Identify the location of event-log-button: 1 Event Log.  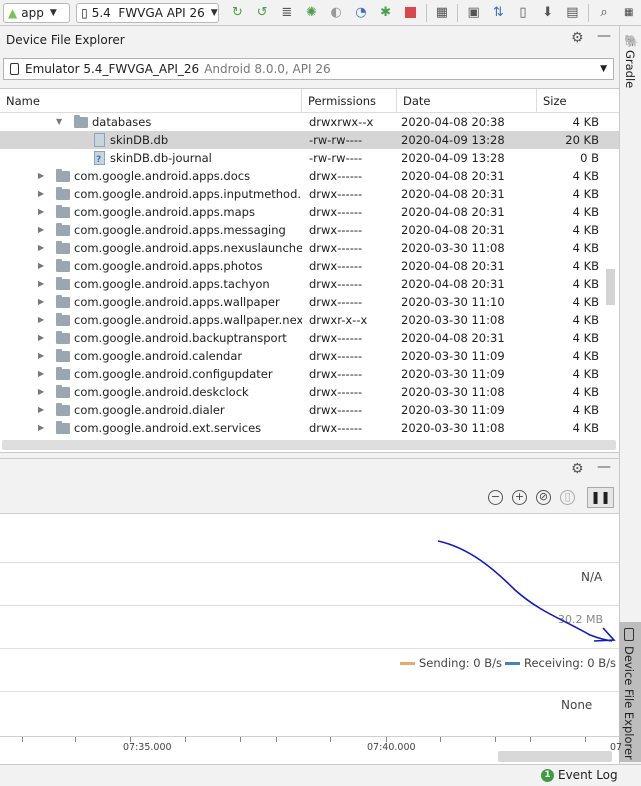
(579, 775).